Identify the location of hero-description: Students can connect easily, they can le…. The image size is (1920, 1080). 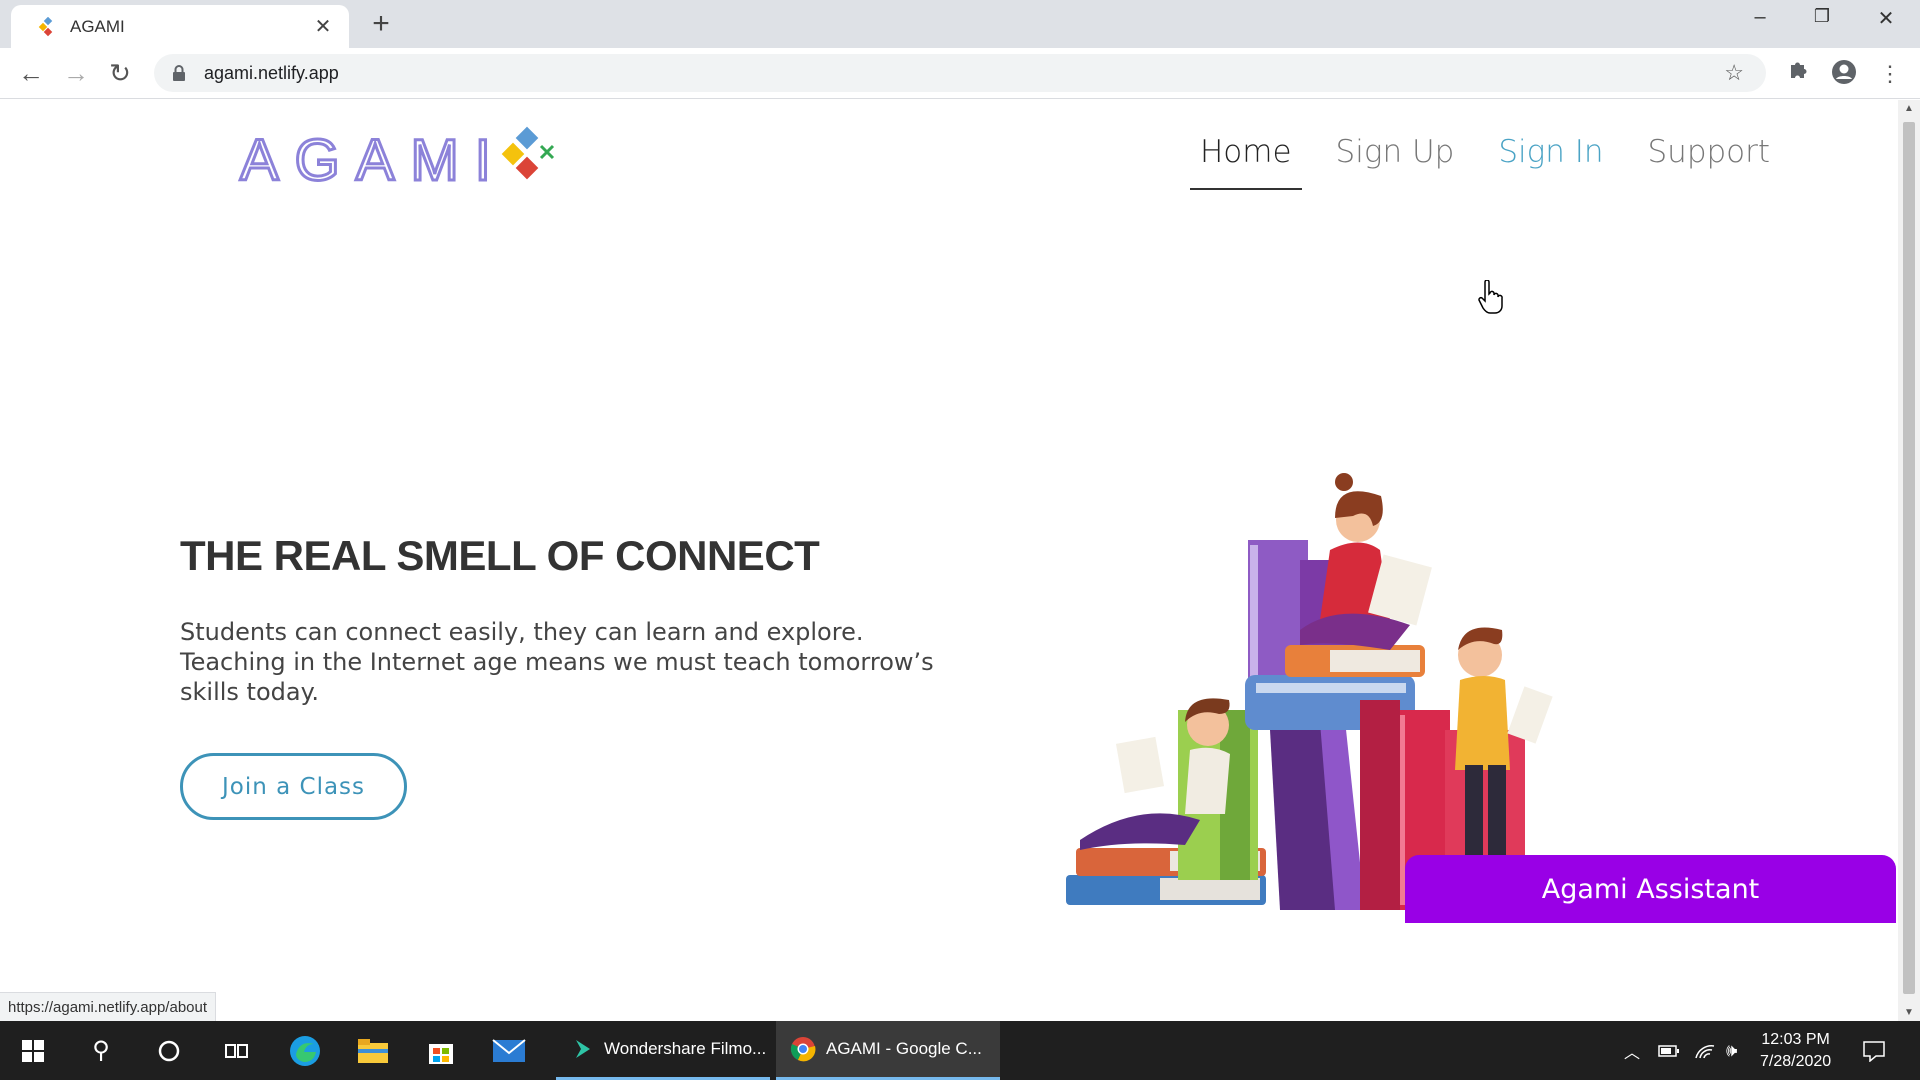
(557, 662).